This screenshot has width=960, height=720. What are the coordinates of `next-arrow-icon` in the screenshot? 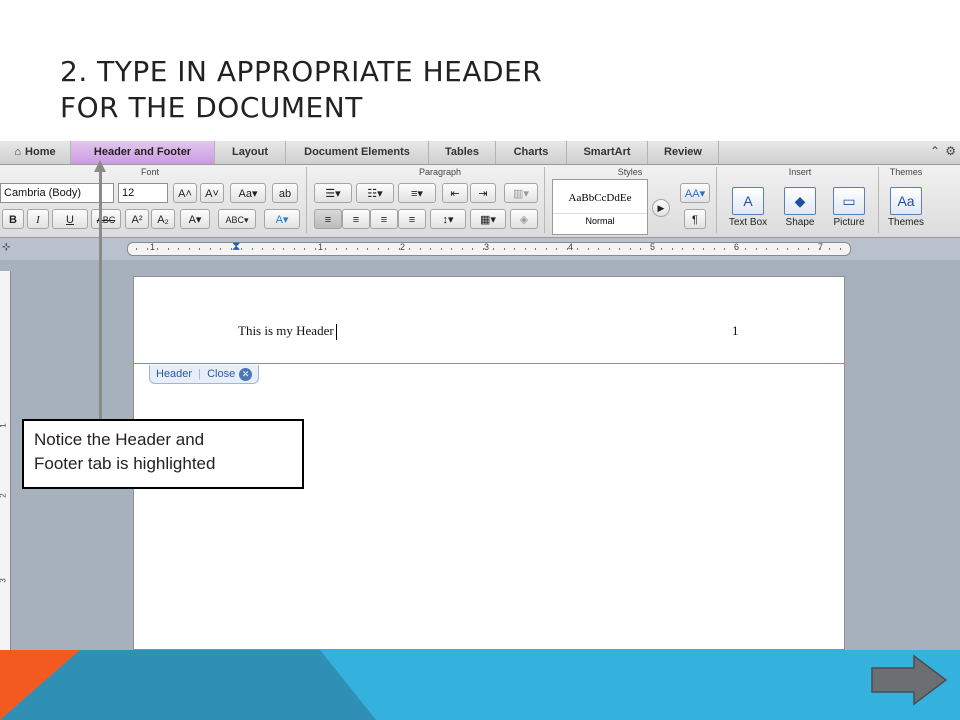 It's located at (909, 680).